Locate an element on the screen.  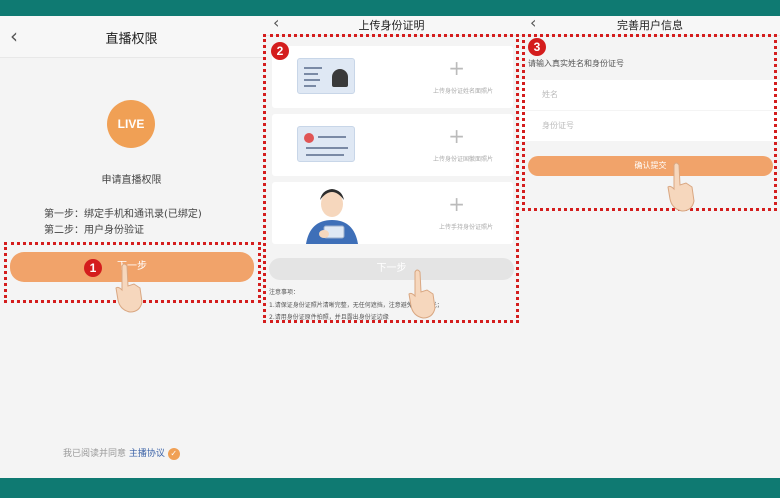
agreement-row: 我已阅读并同意 主播协议 ✓ is located at coordinates (121, 453).